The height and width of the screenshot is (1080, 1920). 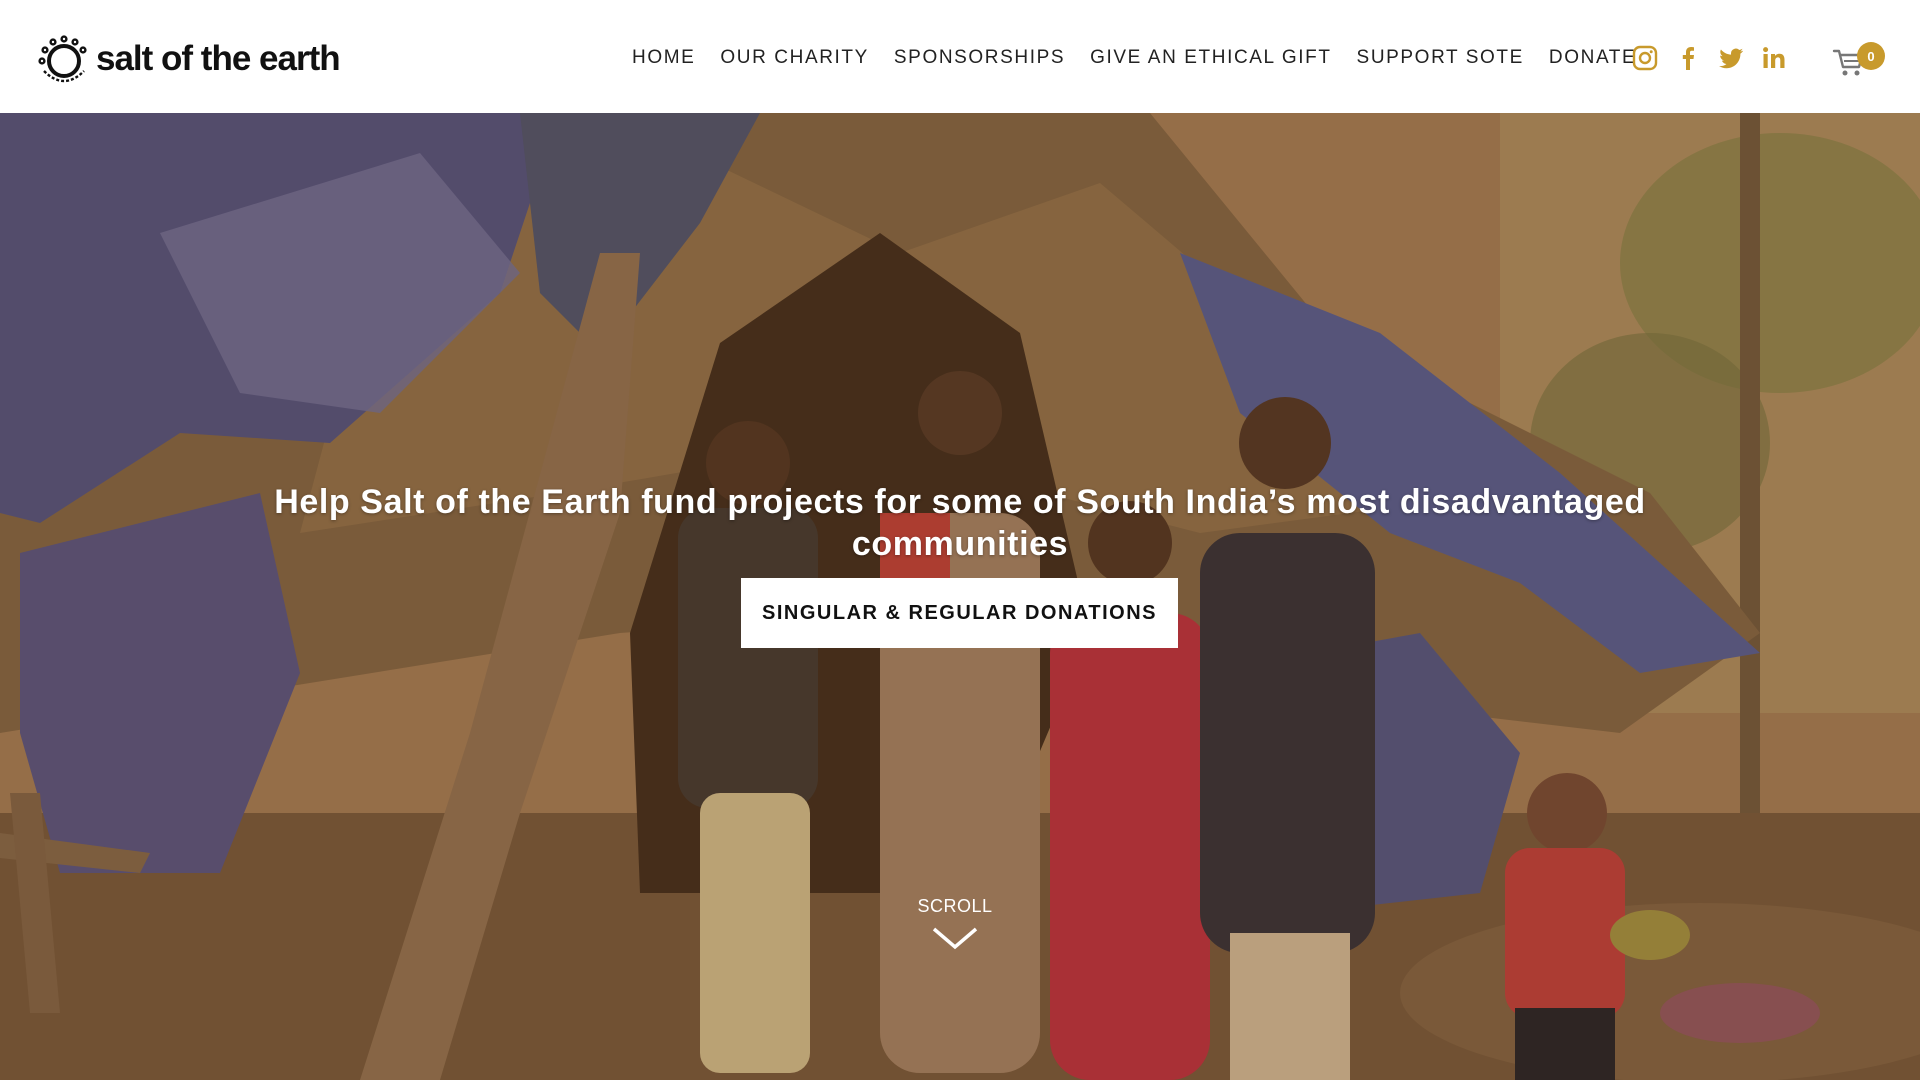 I want to click on nav-item-donate: DONATE, so click(x=1592, y=58).